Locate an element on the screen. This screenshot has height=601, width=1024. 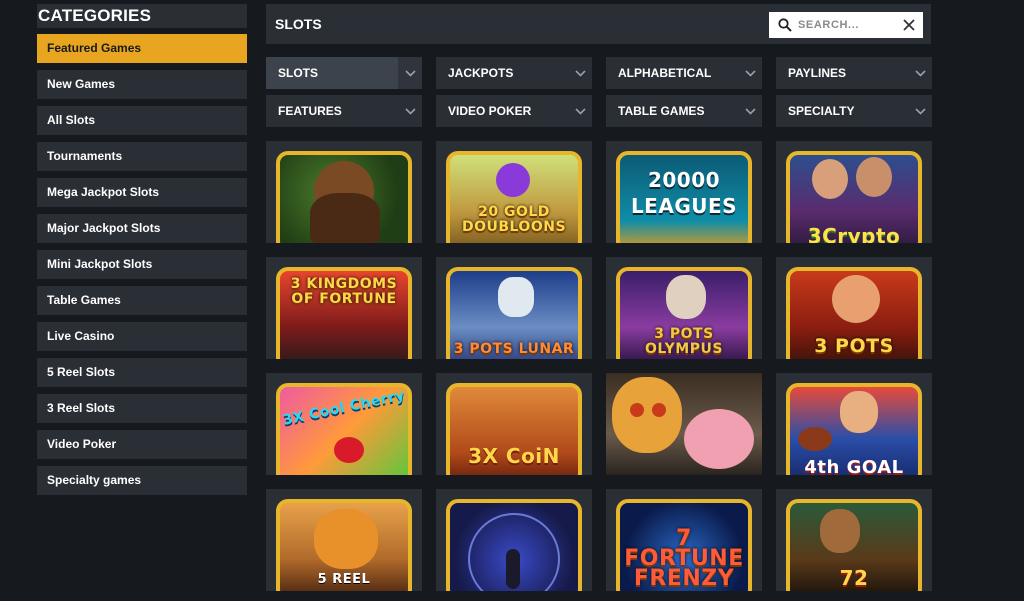
game-title-art: 7 FORTUNE FRENZY is located at coordinates (684, 558).